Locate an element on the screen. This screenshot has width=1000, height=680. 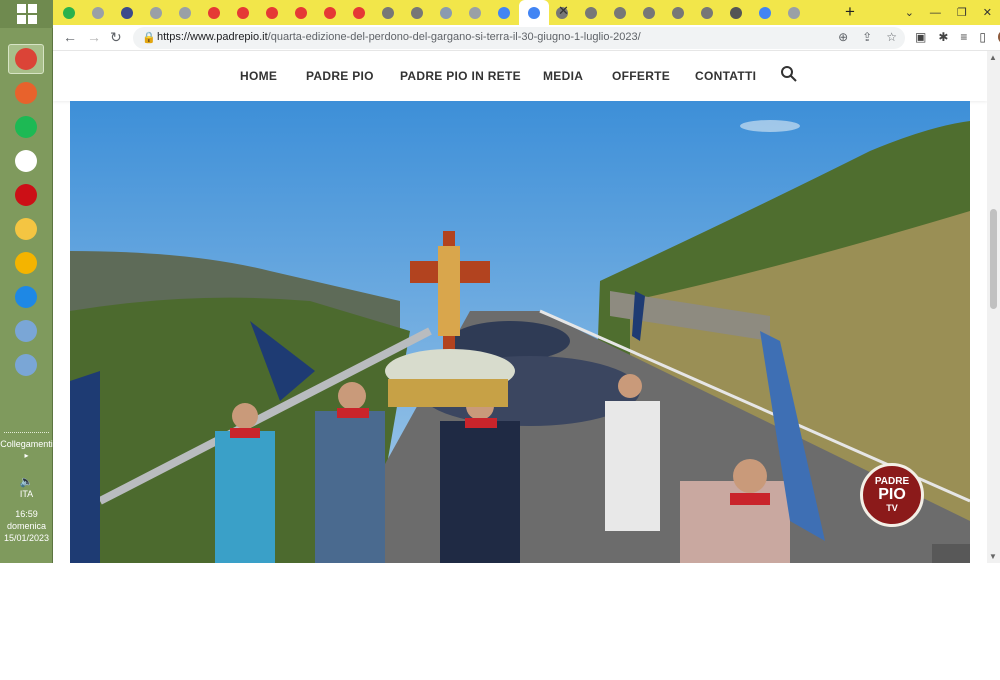
taskbar-app-file-explorer is located at coordinates (26, 229).